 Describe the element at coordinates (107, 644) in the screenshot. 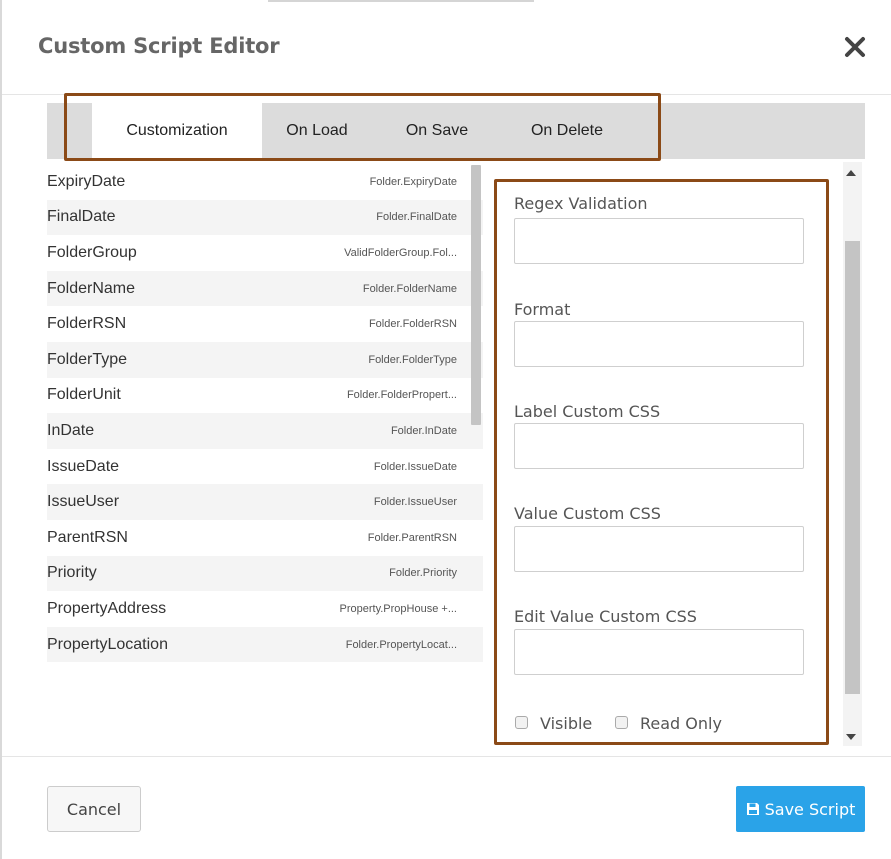

I see `field-name: PropertyLocation` at that location.